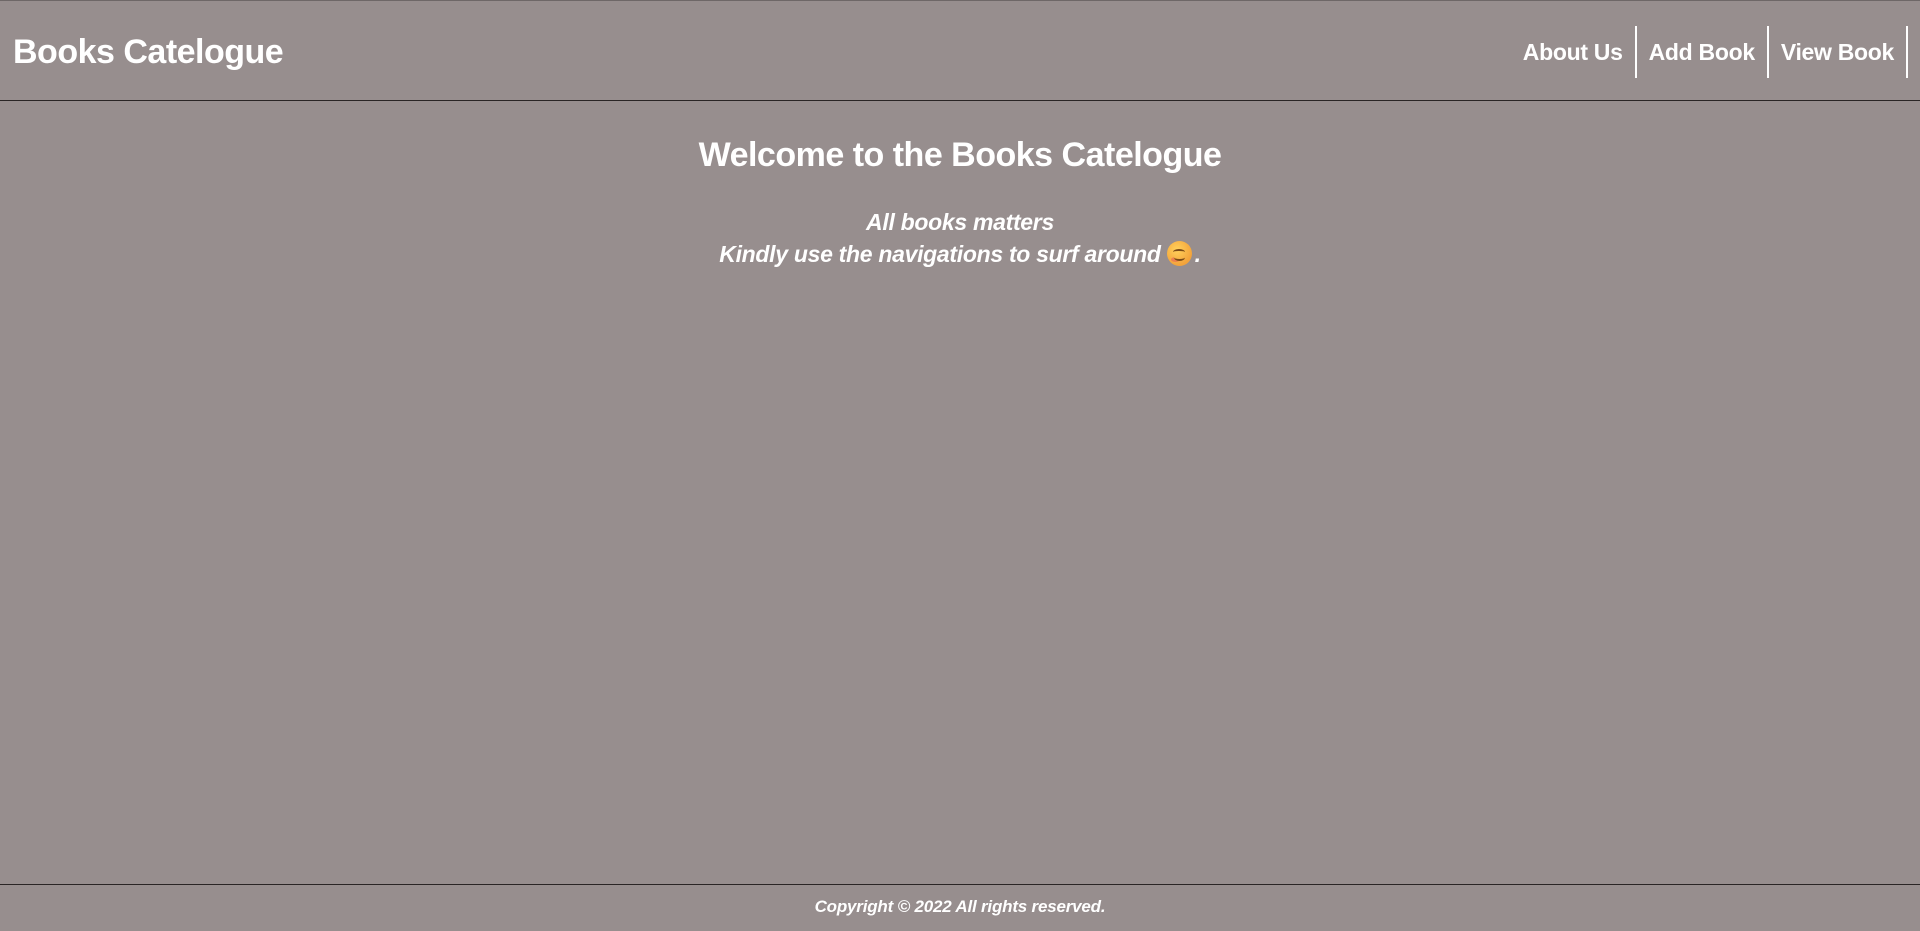  I want to click on page-title: Welcome to the Books Catelogue, so click(960, 155).